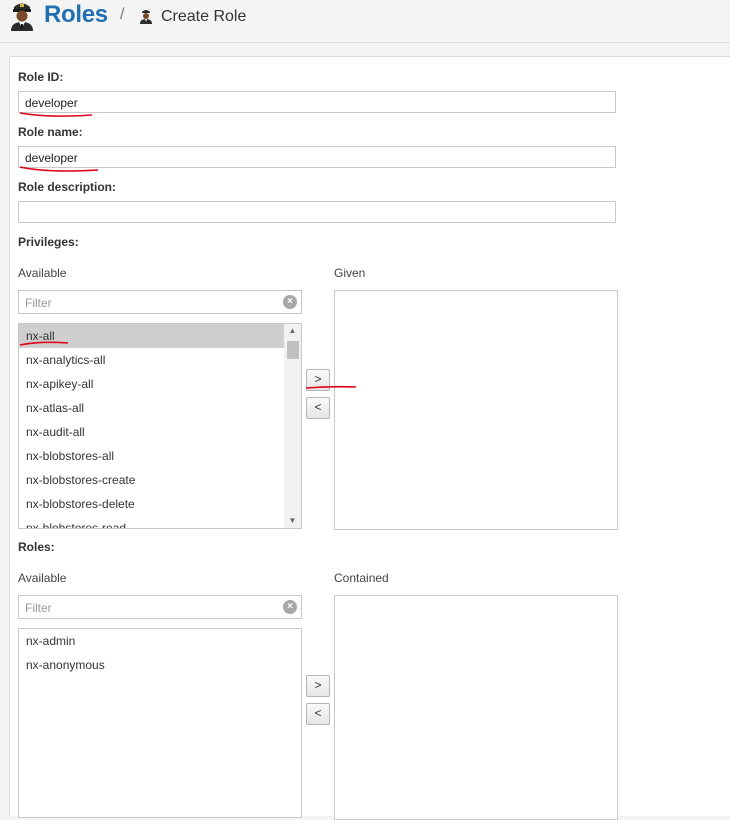 This screenshot has width=730, height=820. I want to click on list-item: nx-blobstores-delete, so click(160, 504).